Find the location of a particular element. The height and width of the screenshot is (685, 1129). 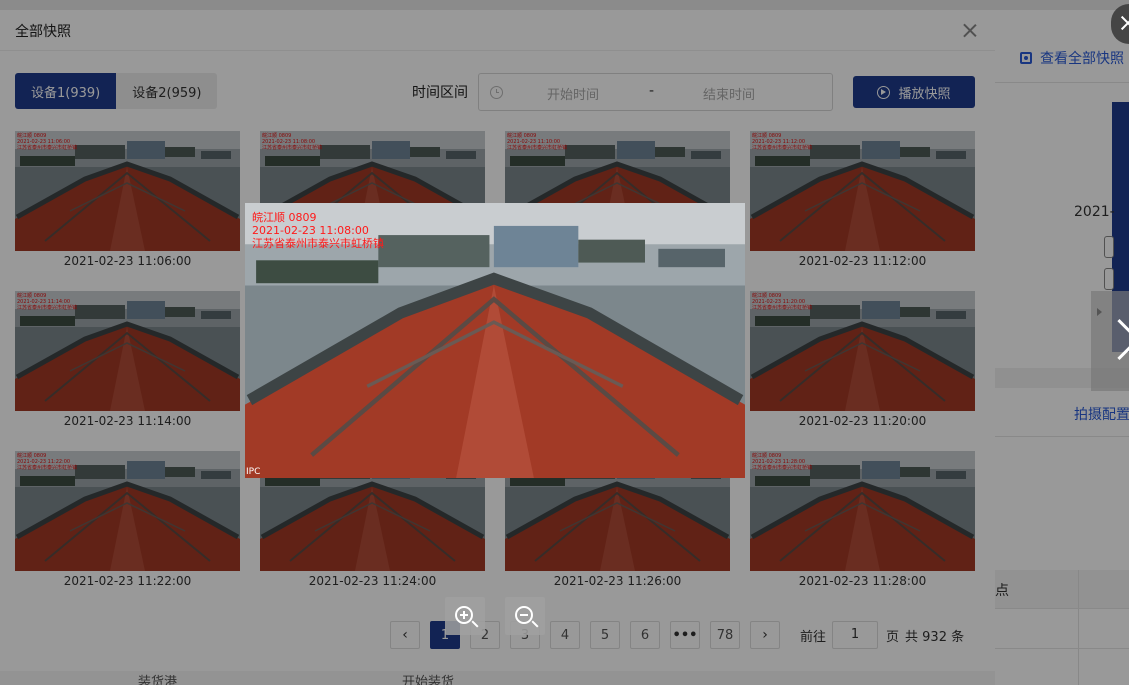

zoom-in-button is located at coordinates (465, 616).